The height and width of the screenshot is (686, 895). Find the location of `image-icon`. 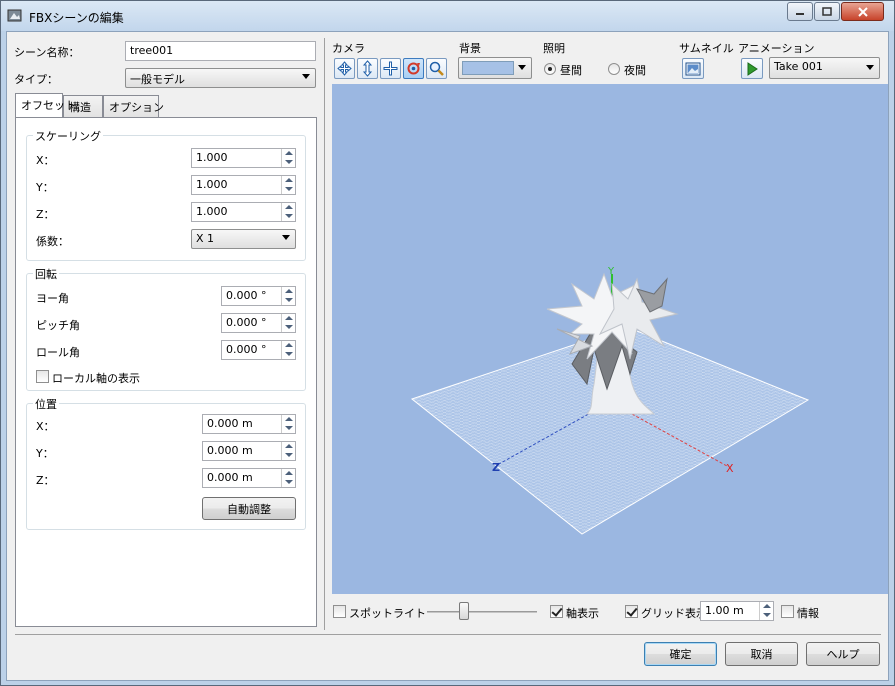

image-icon is located at coordinates (693, 68).